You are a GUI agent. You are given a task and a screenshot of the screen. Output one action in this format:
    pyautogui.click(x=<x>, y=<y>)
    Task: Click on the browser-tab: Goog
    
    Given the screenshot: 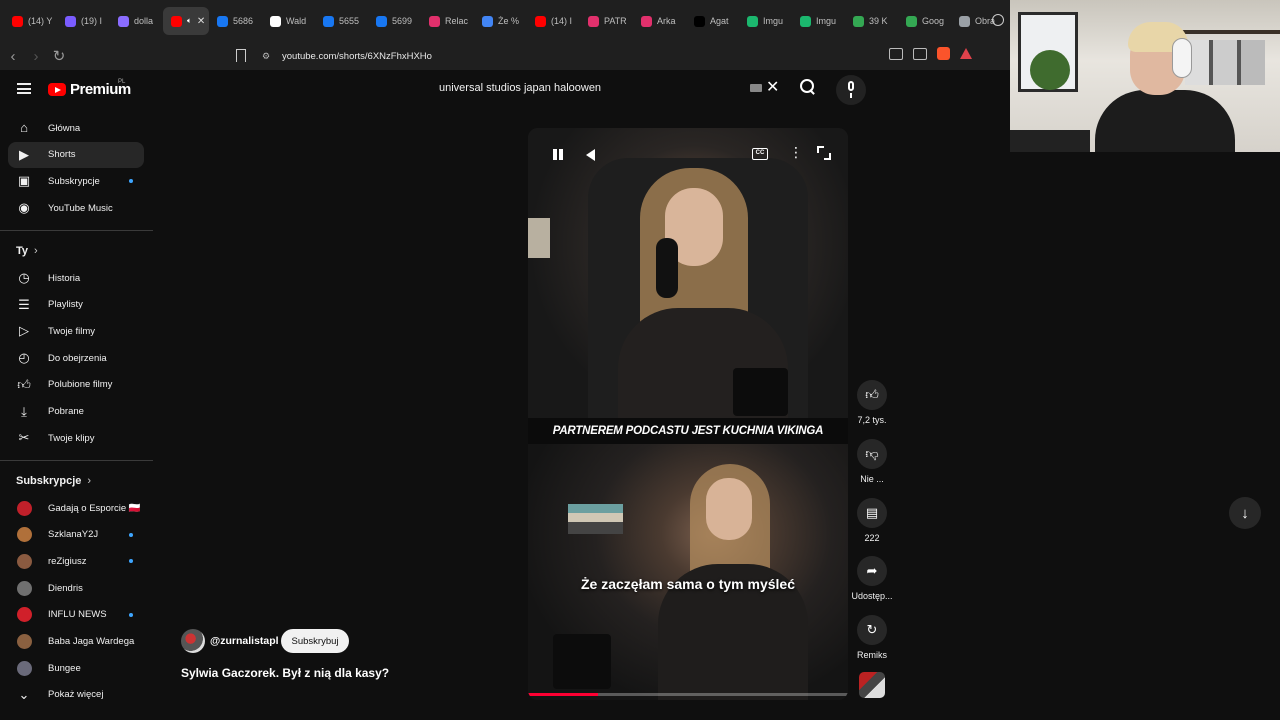 What is the action you would take?
    pyautogui.click(x=924, y=21)
    